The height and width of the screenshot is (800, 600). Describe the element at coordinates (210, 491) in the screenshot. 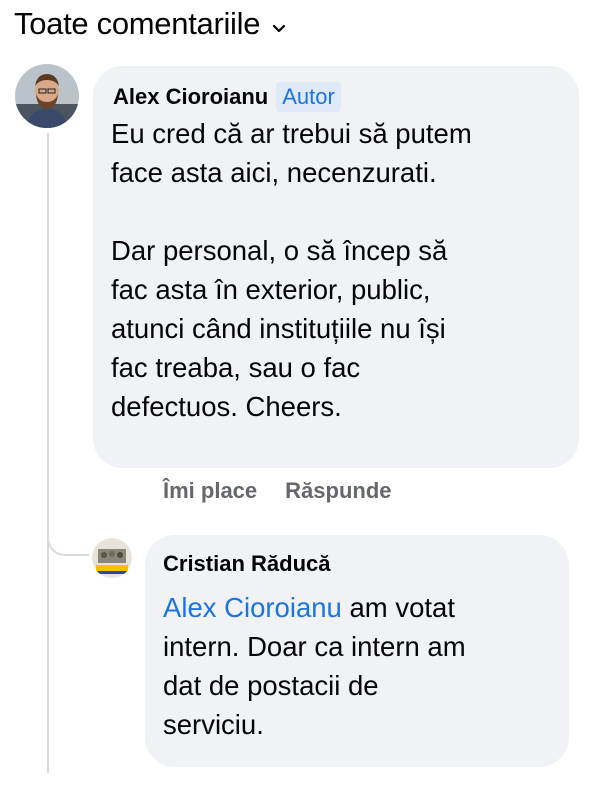

I see `like-button: Îmi place` at that location.